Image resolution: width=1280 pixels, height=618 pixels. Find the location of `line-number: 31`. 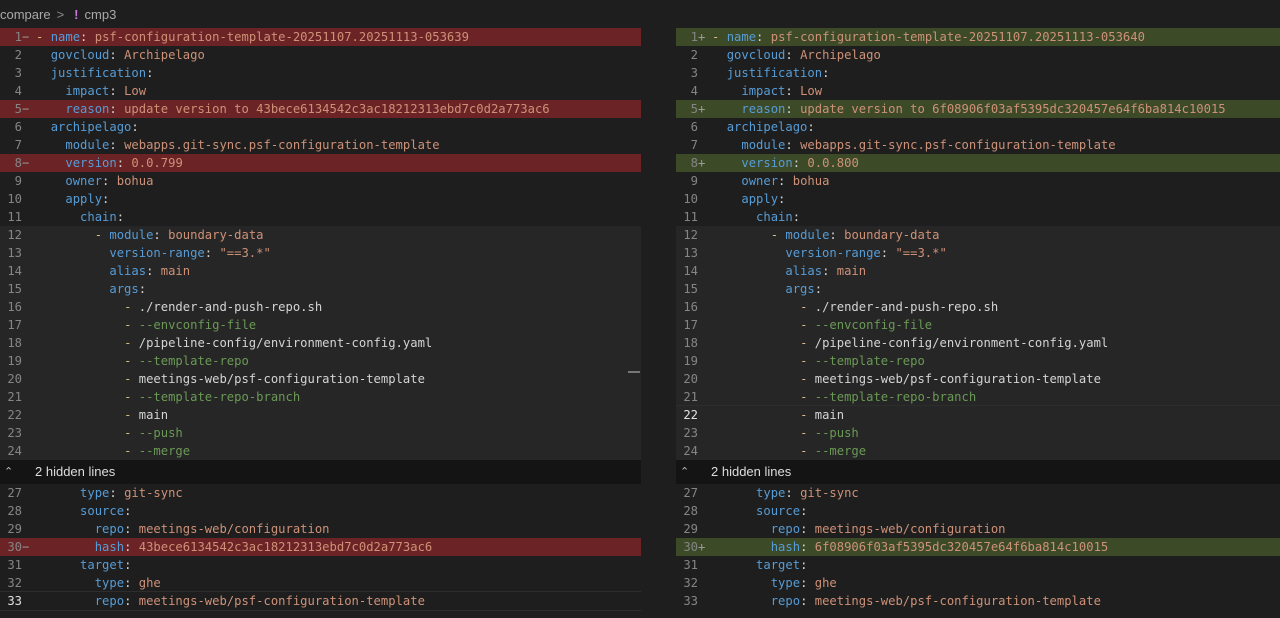

line-number: 31 is located at coordinates (14, 565).